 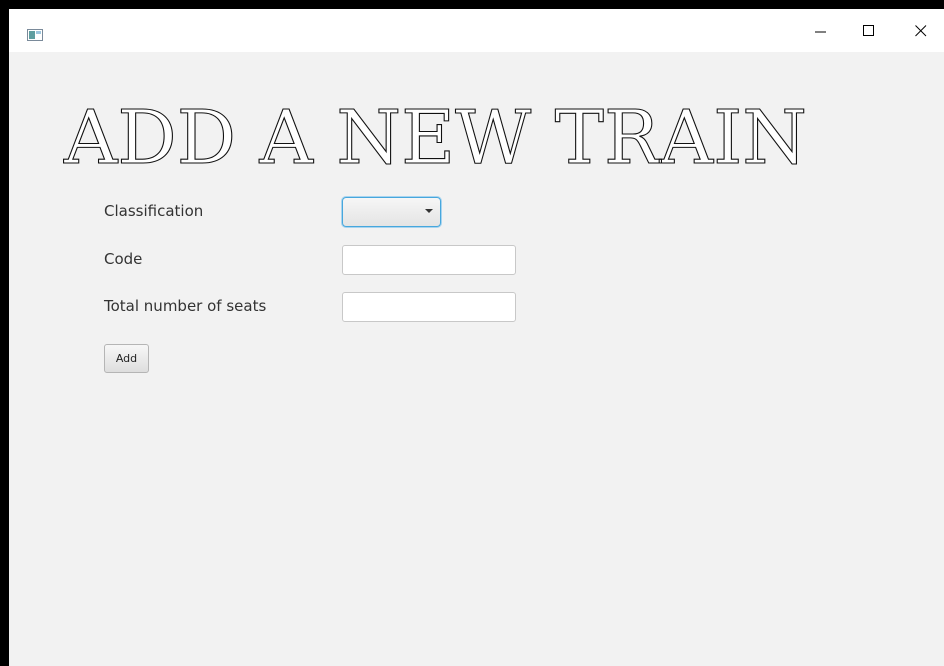 What do you see at coordinates (429, 211) in the screenshot?
I see `chevron-down-icon` at bounding box center [429, 211].